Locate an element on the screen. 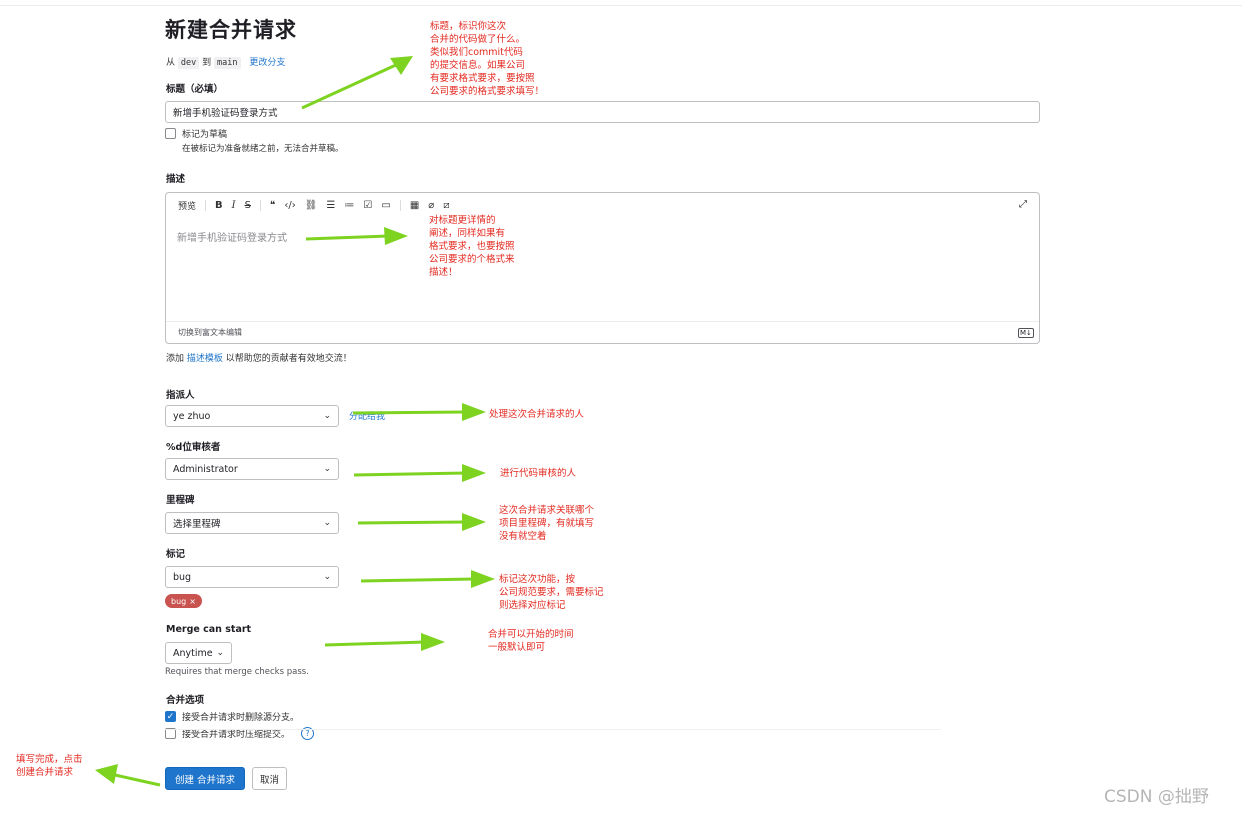 The height and width of the screenshot is (814, 1242). note-merge-start: 合并可以开始的时间 一般默认即可 is located at coordinates (531, 641).